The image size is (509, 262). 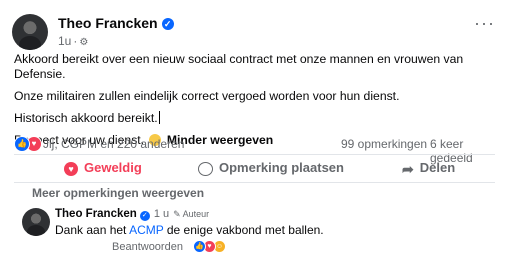 I want to click on author-name: Theo Francken ✓, so click(x=116, y=23).